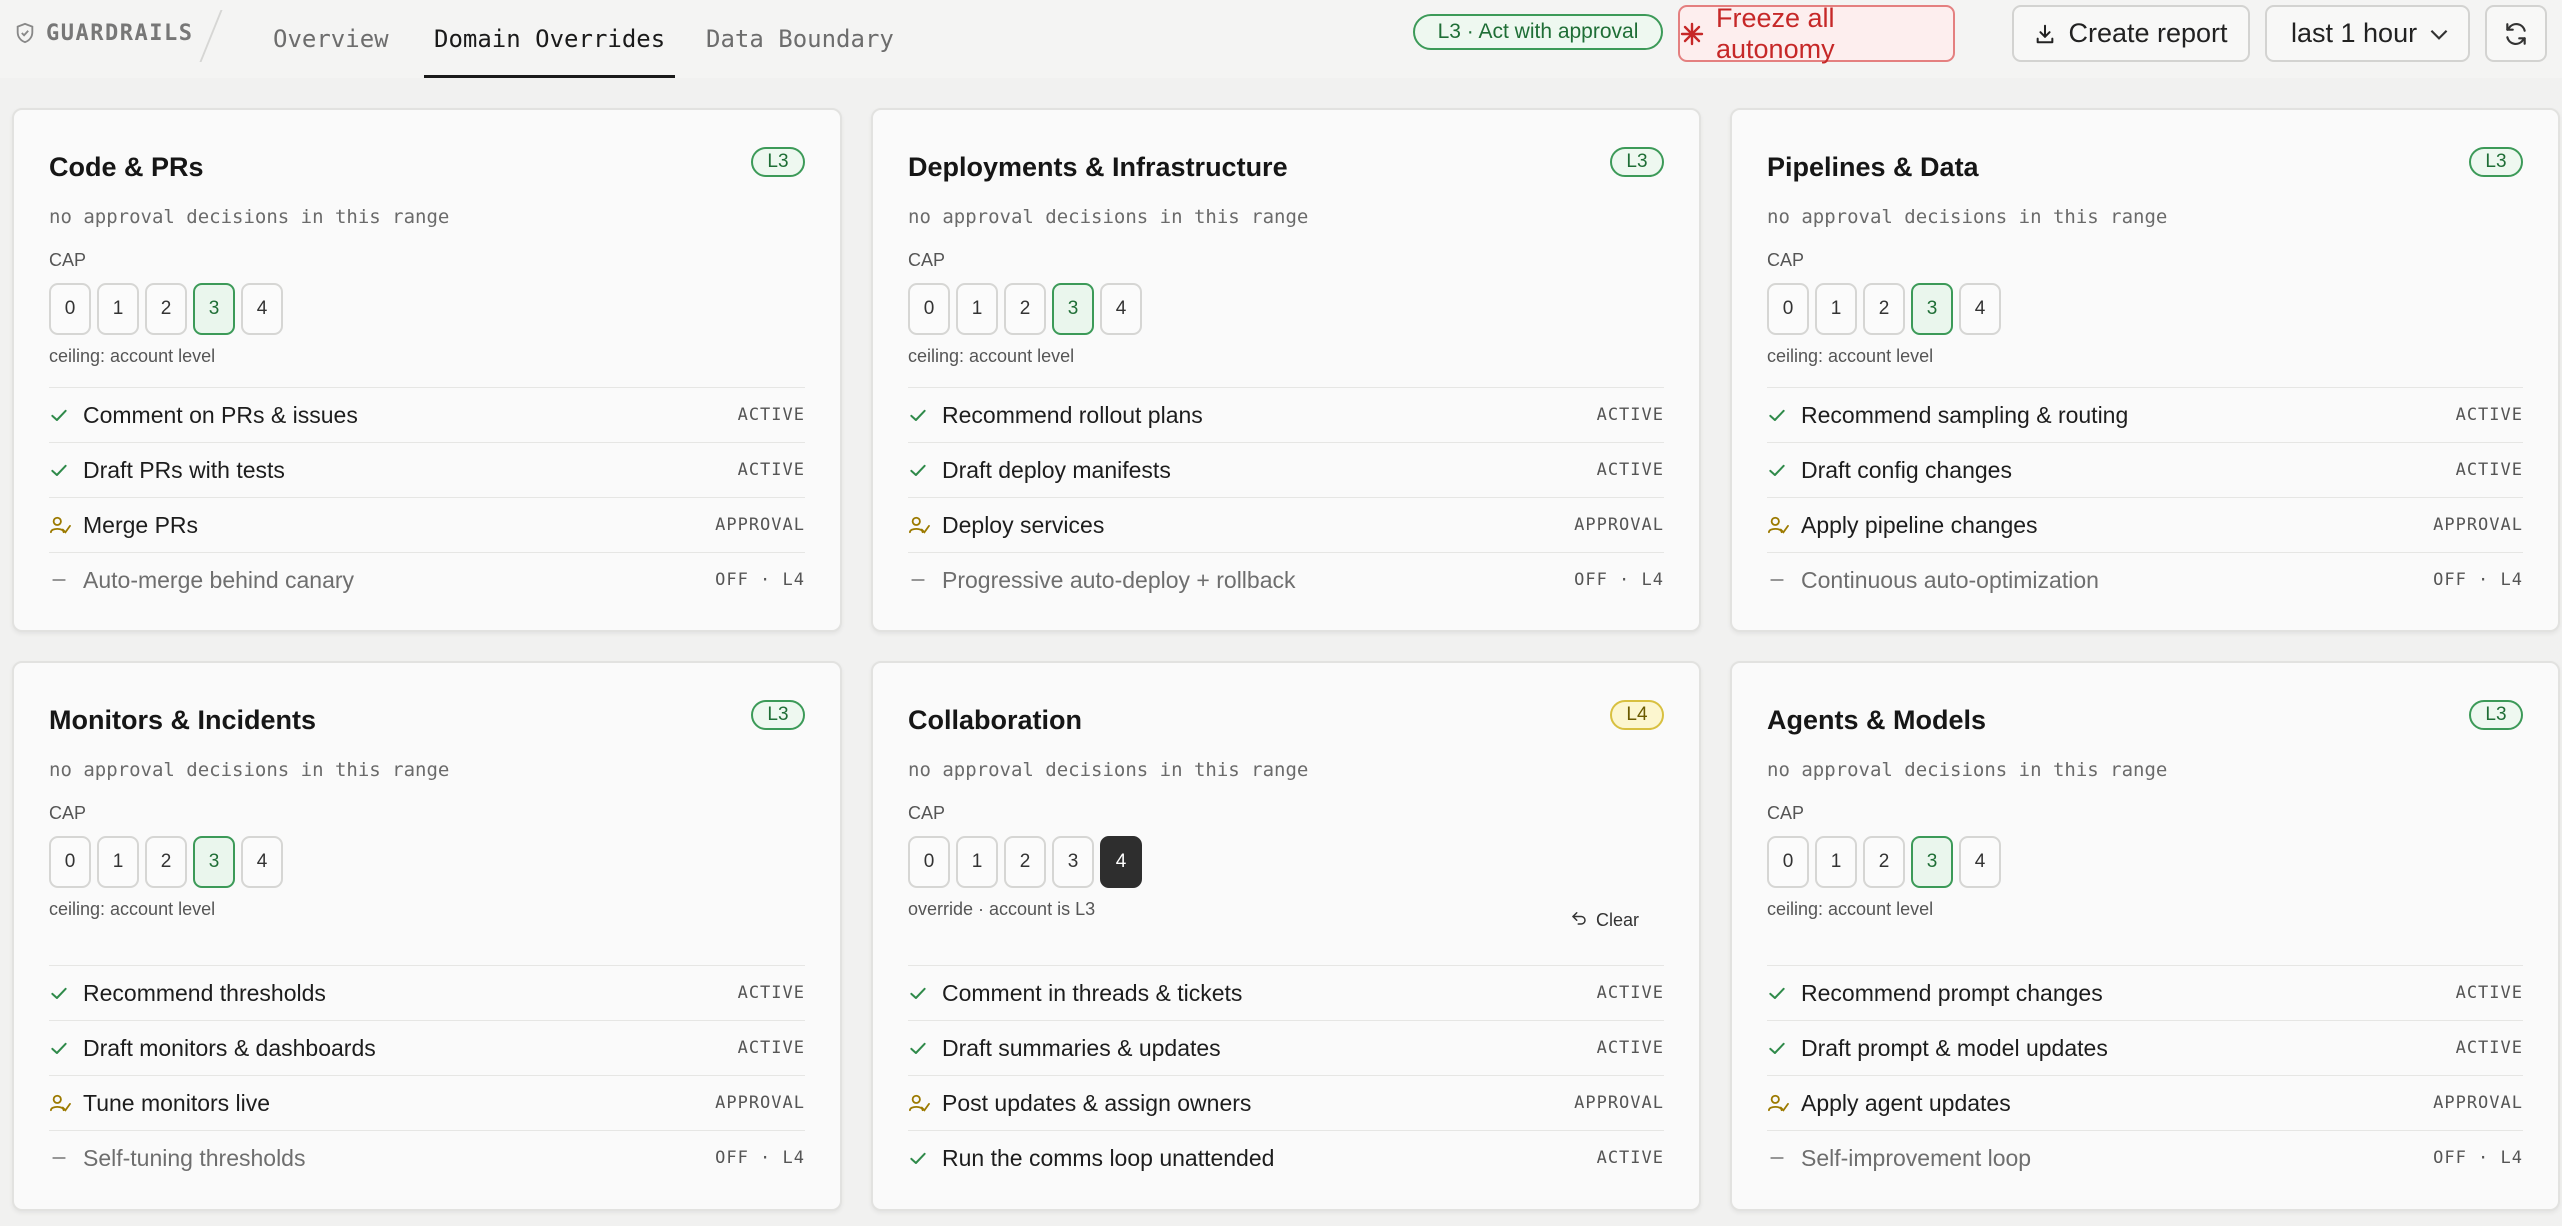  Describe the element at coordinates (427, 992) in the screenshot. I see `capability-row: Recommend thresholds ACTIVE` at that location.